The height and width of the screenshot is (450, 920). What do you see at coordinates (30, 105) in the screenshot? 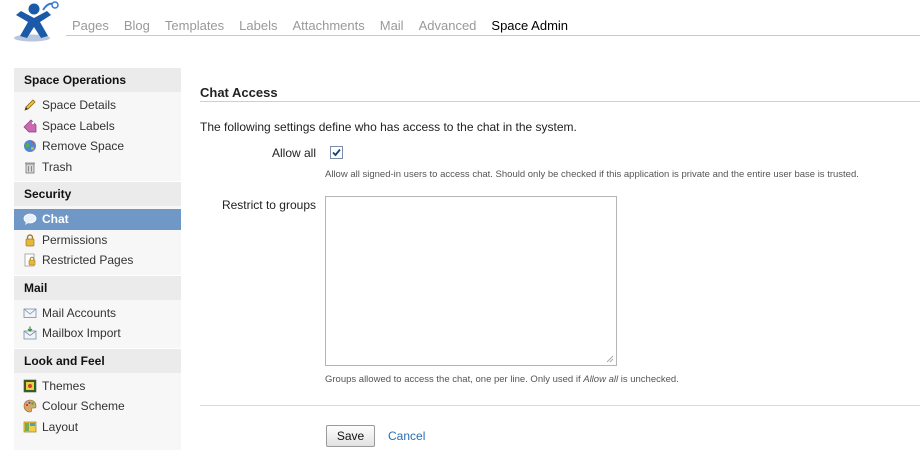
I see `pencil-icon` at bounding box center [30, 105].